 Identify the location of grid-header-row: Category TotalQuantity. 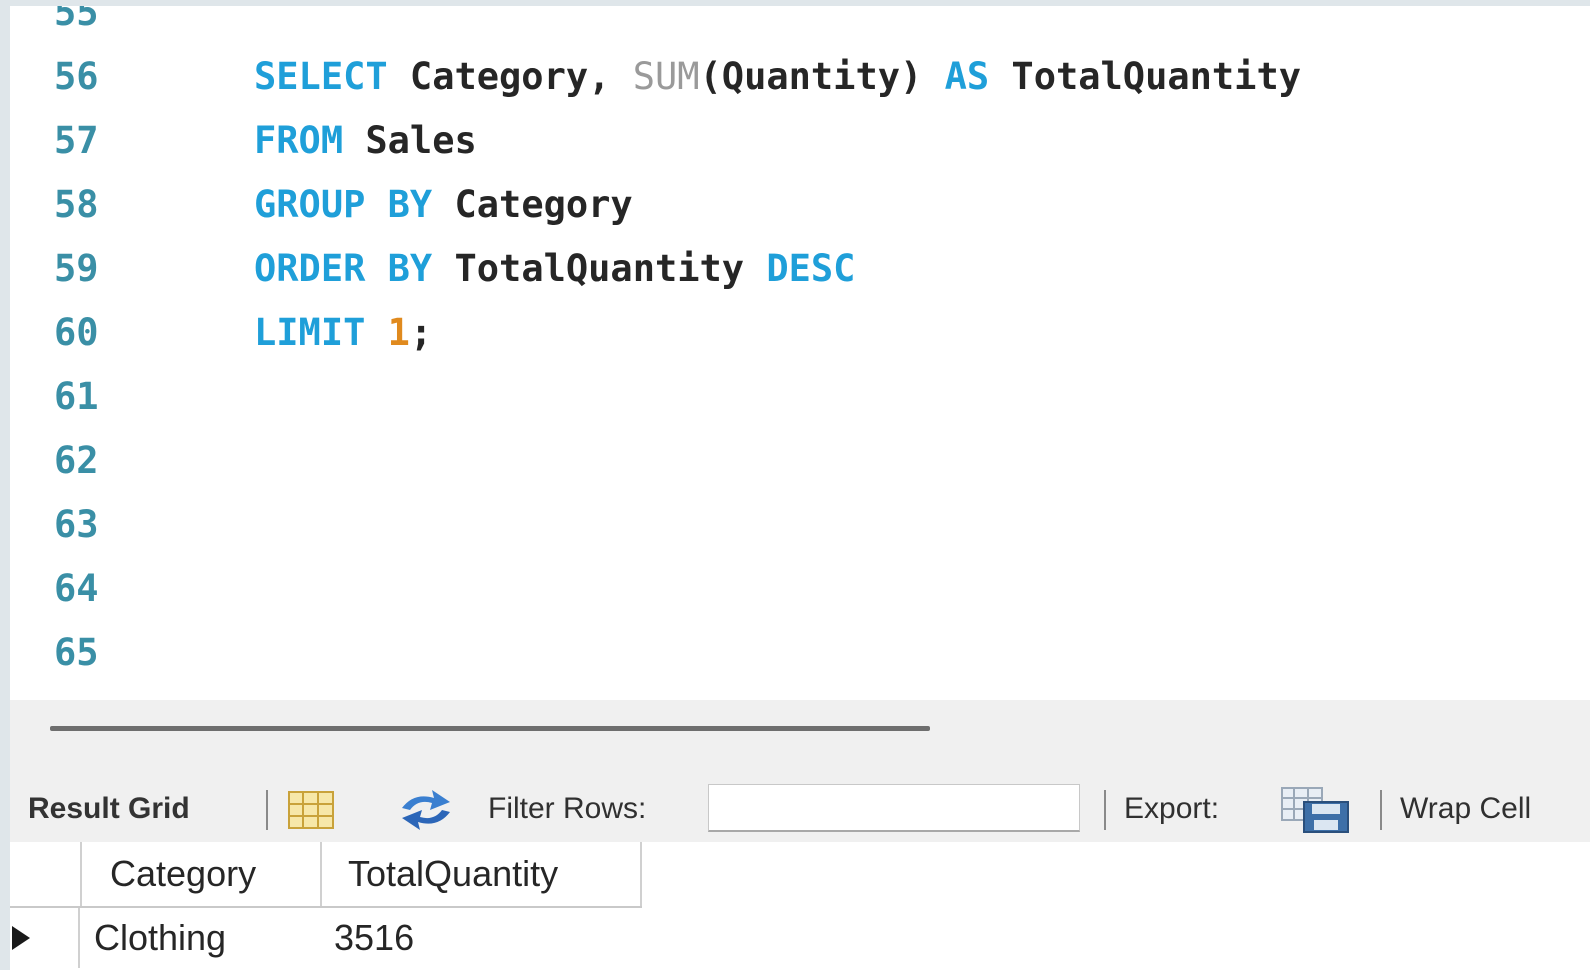
(326, 875).